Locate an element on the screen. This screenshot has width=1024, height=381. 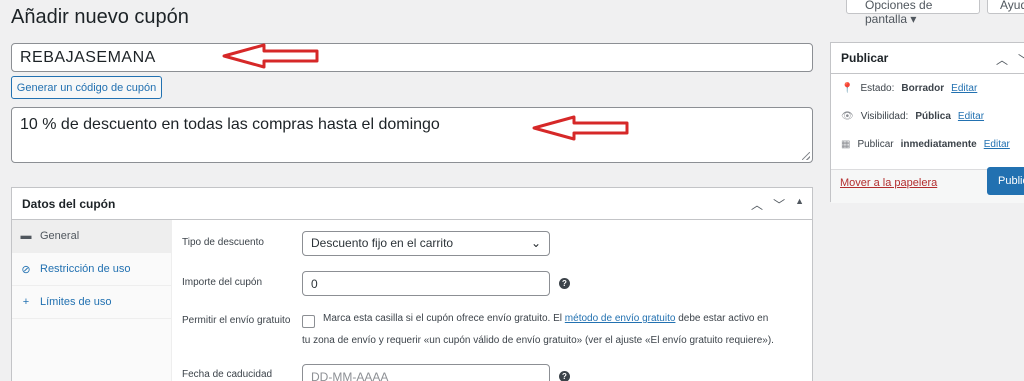
tab-general: ▬ General is located at coordinates (91, 236).